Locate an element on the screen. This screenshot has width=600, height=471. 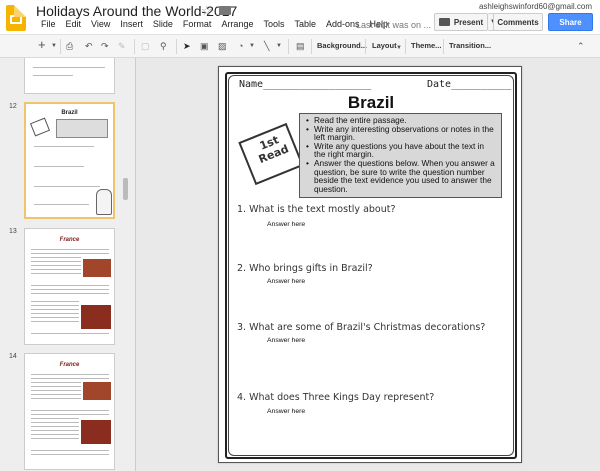
answer-3: Answer here is located at coordinates (286, 340).